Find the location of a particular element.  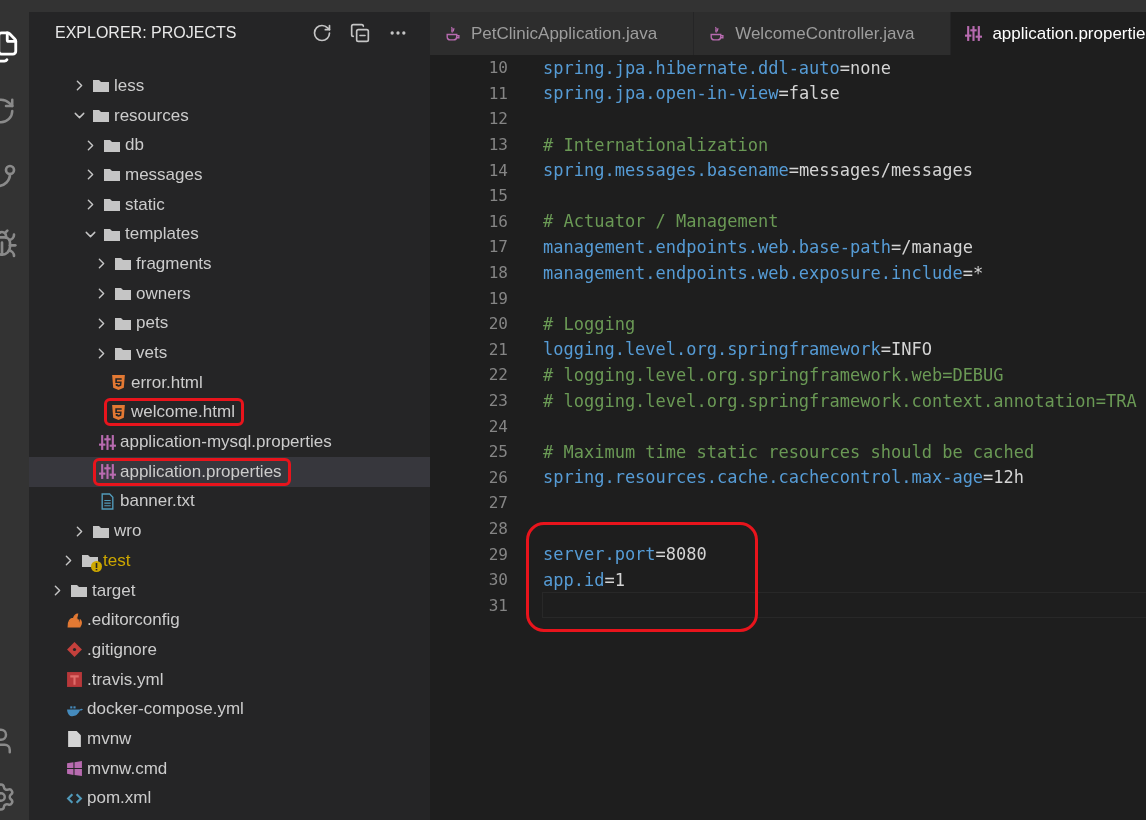

folder-item: resources is located at coordinates (142, 115).